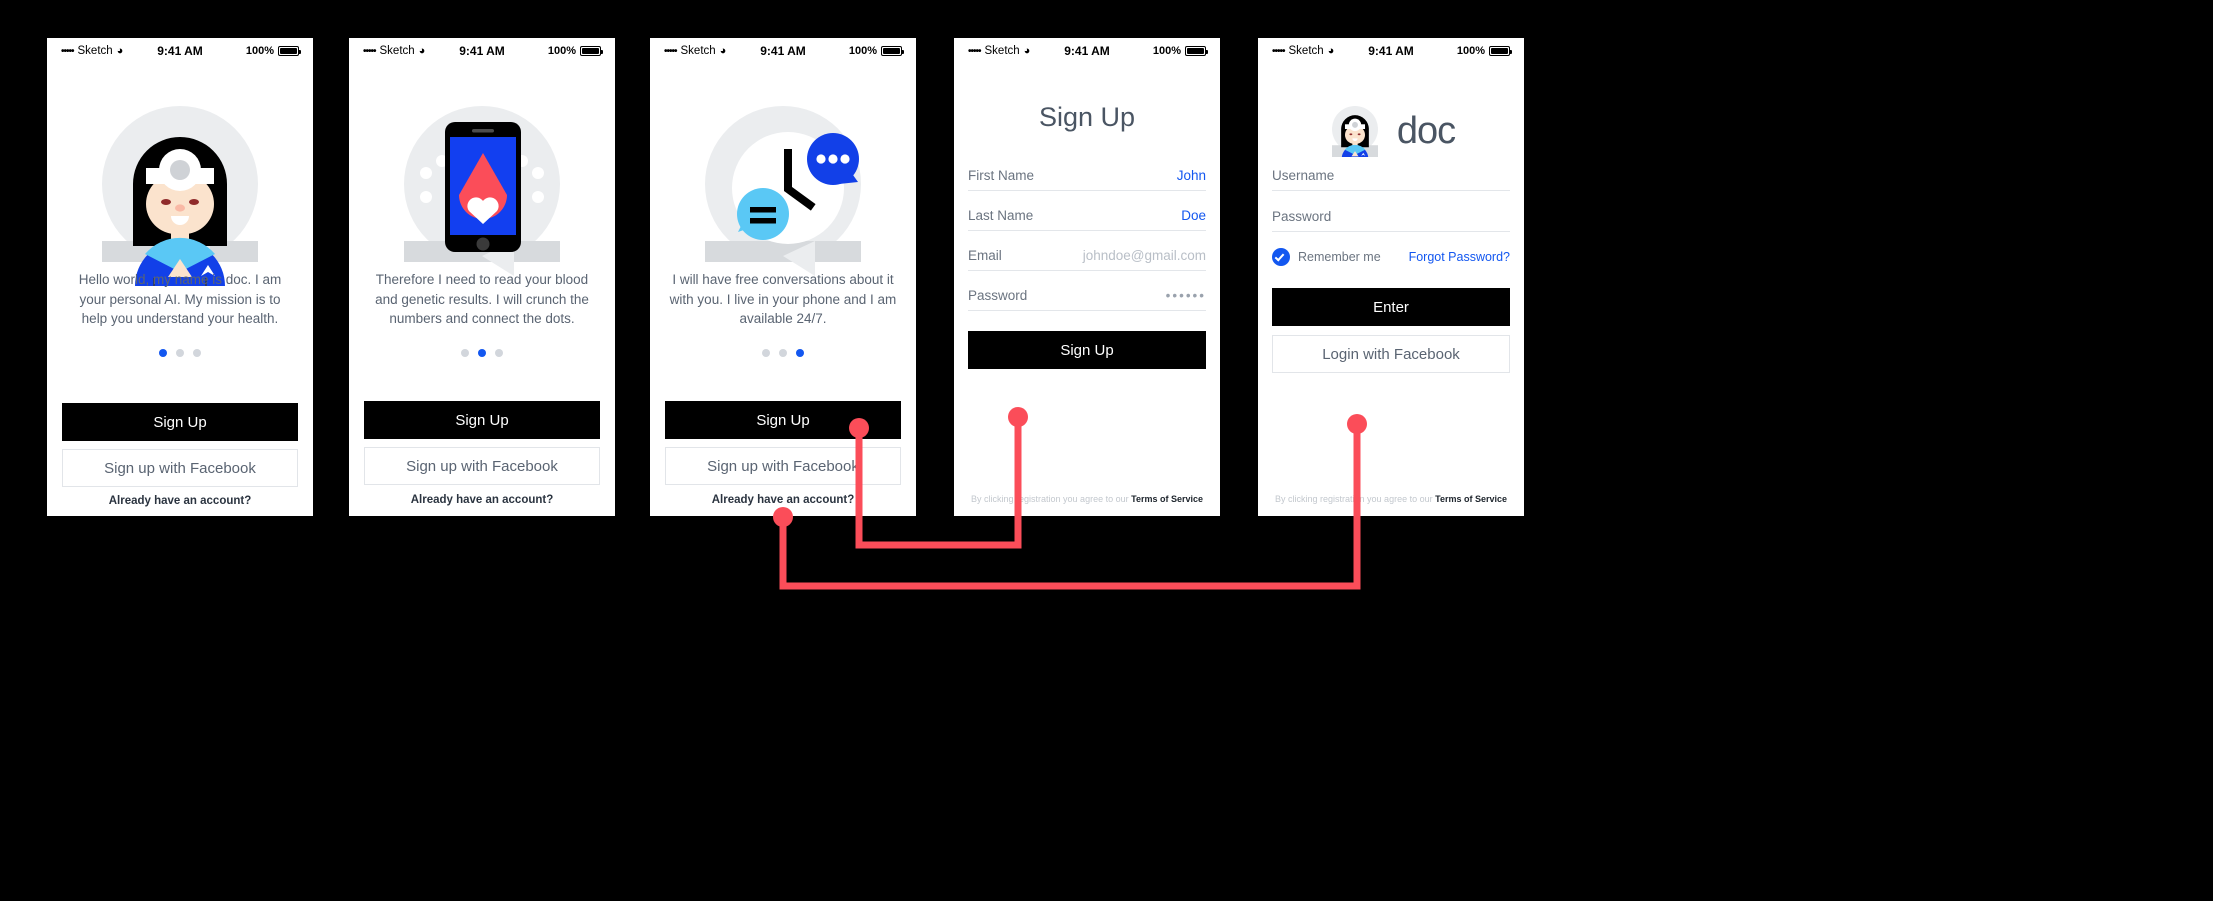 The width and height of the screenshot is (2213, 901). I want to click on username-label: Username, so click(1303, 175).